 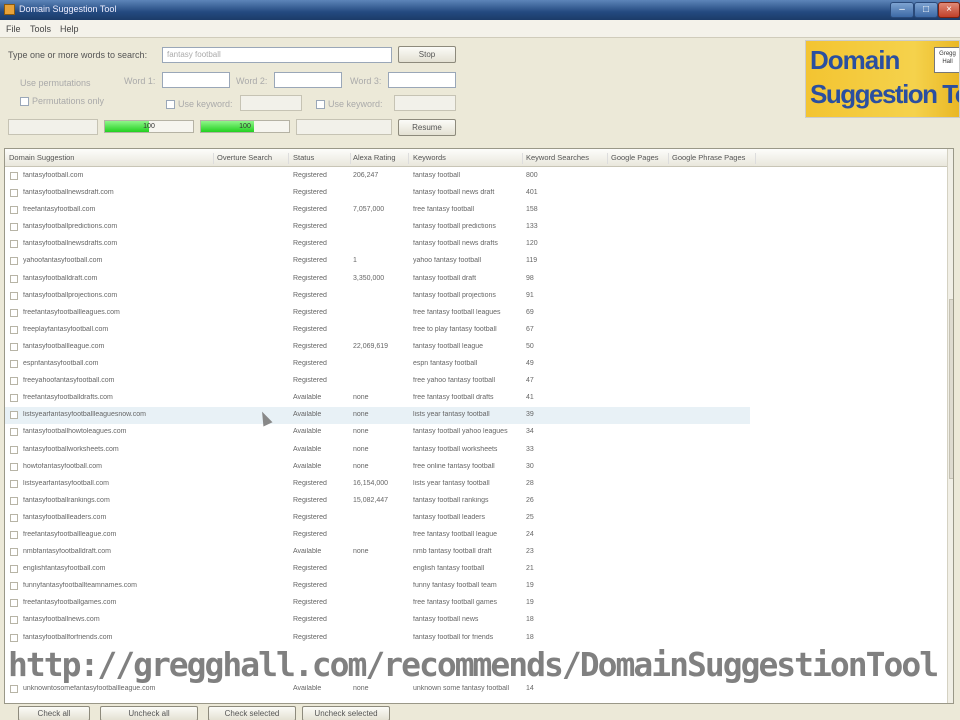 What do you see at coordinates (13, 29) in the screenshot?
I see `menu-file: File` at bounding box center [13, 29].